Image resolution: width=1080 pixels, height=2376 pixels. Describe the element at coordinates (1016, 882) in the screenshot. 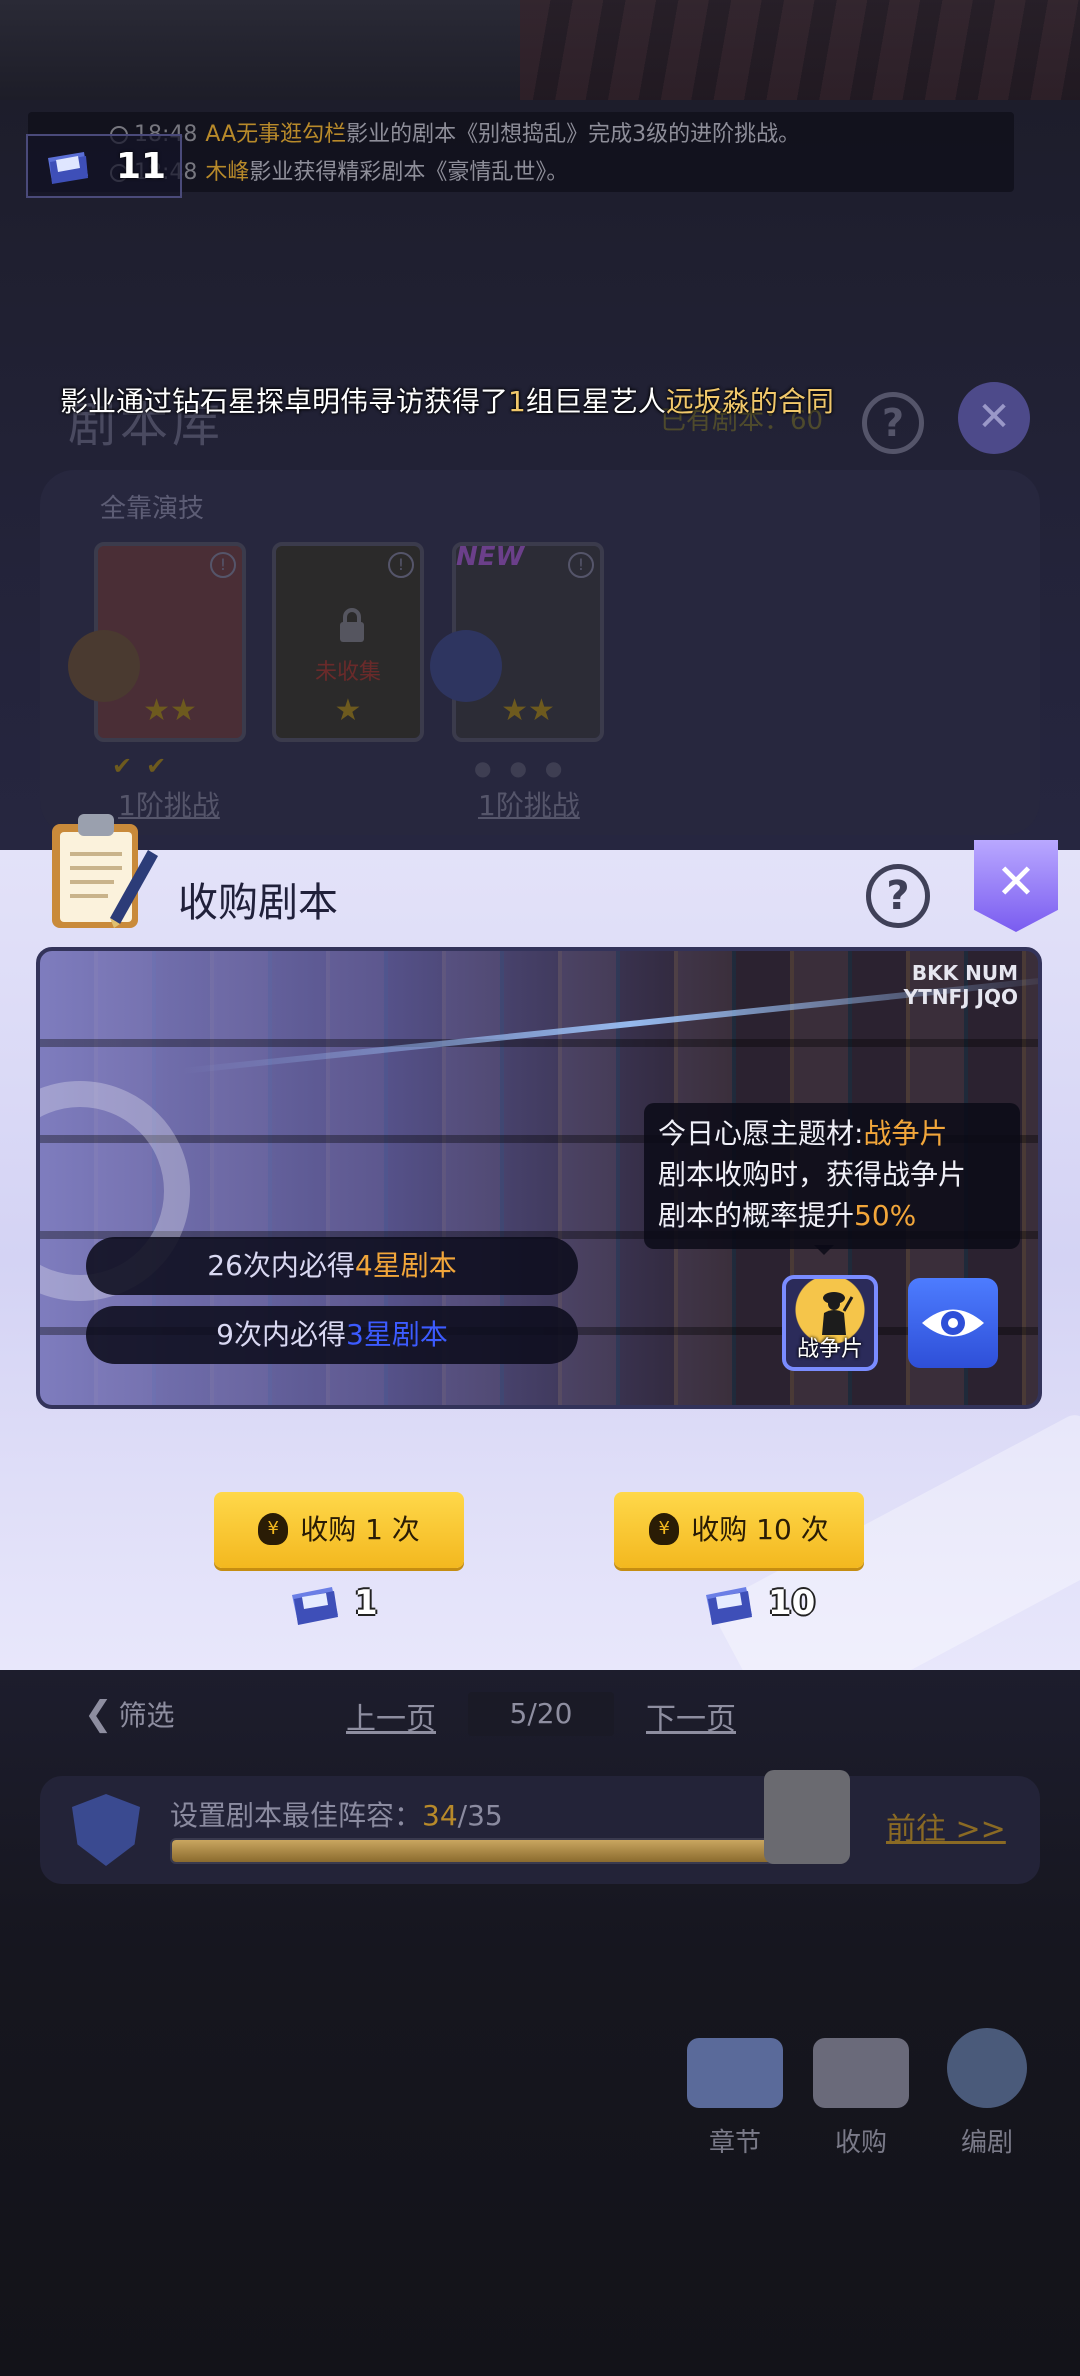

I see `close-icon: ✕` at that location.